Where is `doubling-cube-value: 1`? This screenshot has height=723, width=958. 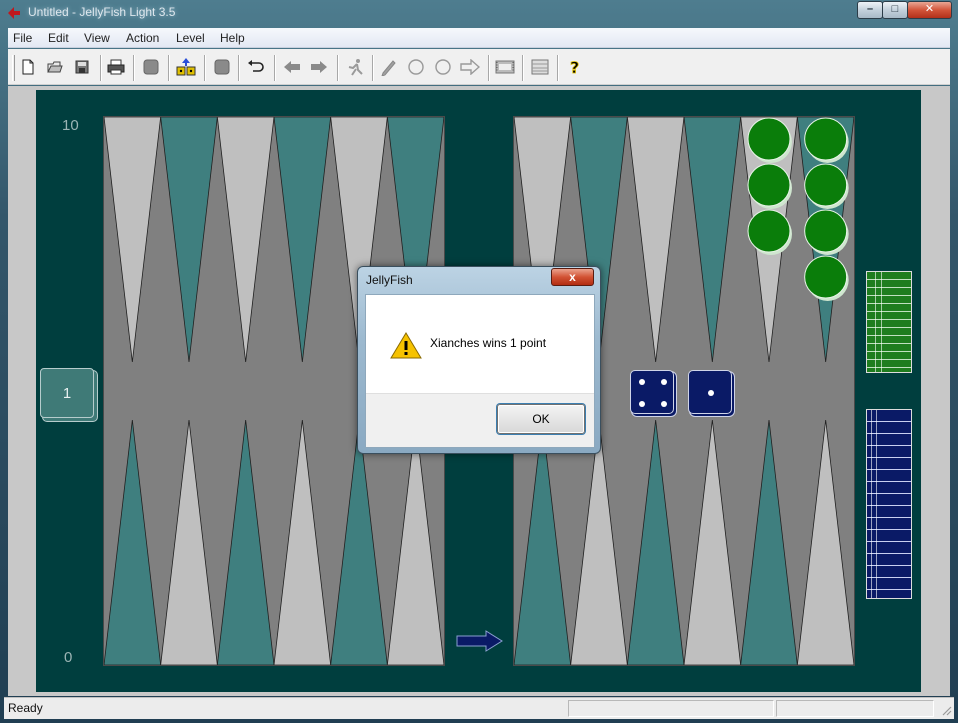
doubling-cube-value: 1 is located at coordinates (67, 393).